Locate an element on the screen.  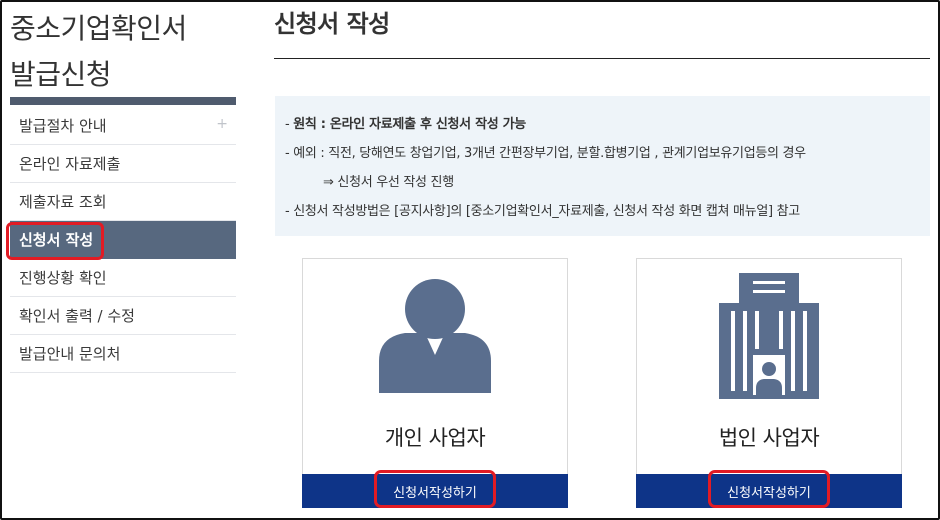
card-individual-business: 개인 사업자 신청서작성하기 is located at coordinates (435, 383).